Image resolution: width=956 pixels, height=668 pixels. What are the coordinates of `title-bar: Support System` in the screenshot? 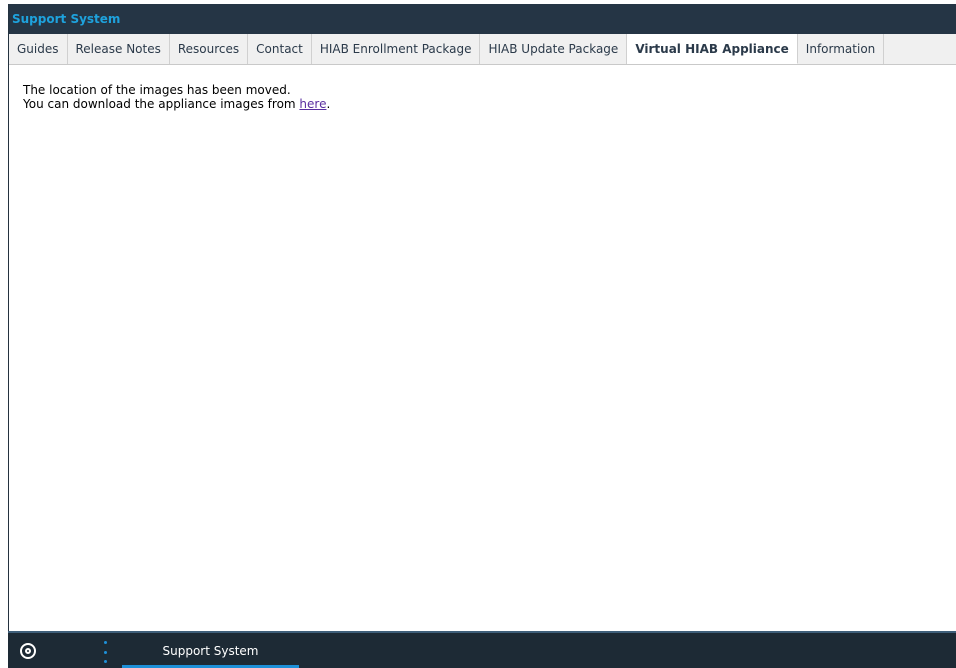 It's located at (482, 19).